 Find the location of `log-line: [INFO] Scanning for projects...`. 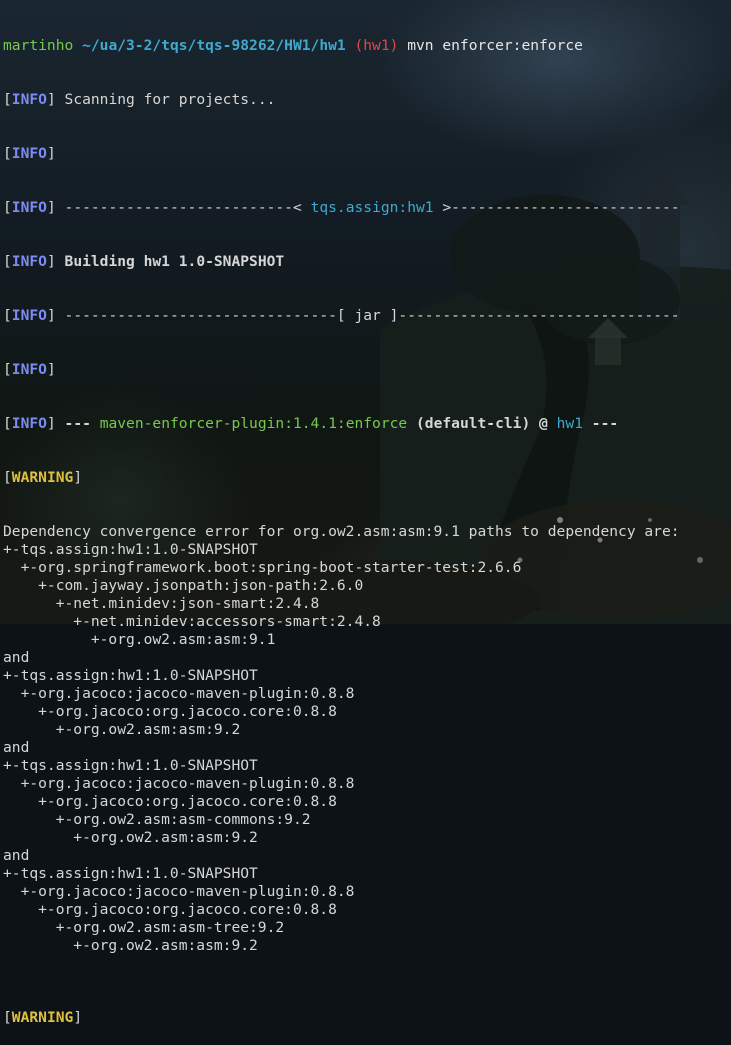

log-line: [INFO] Scanning for projects... is located at coordinates (139, 99).